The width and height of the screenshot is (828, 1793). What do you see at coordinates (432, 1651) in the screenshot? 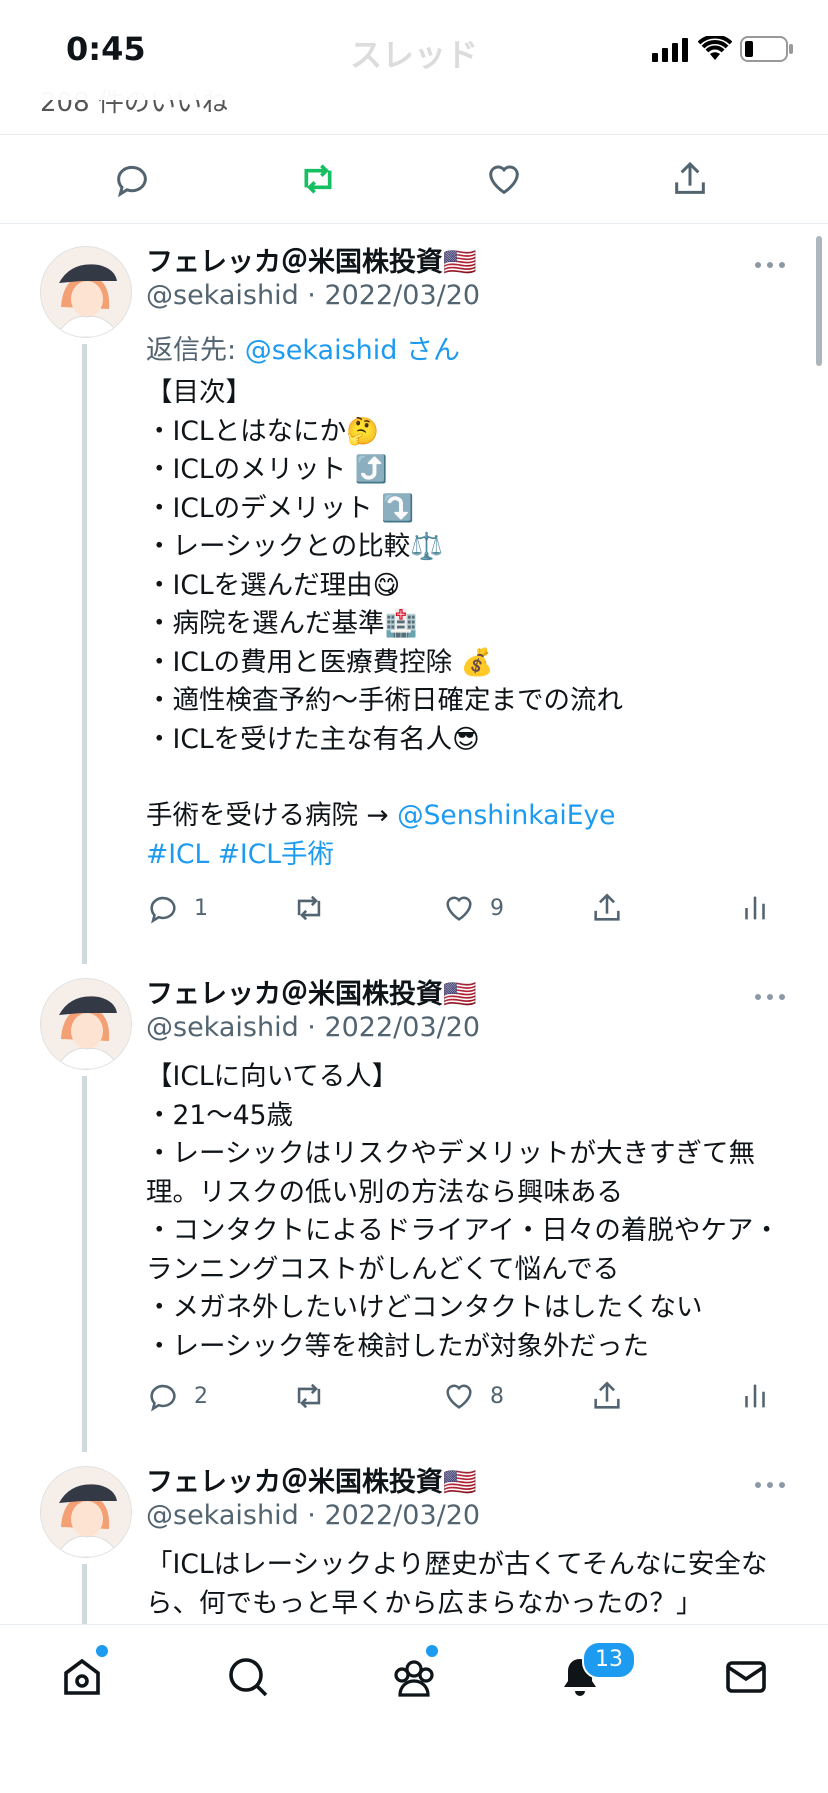
I see `communities-notification-dot` at bounding box center [432, 1651].